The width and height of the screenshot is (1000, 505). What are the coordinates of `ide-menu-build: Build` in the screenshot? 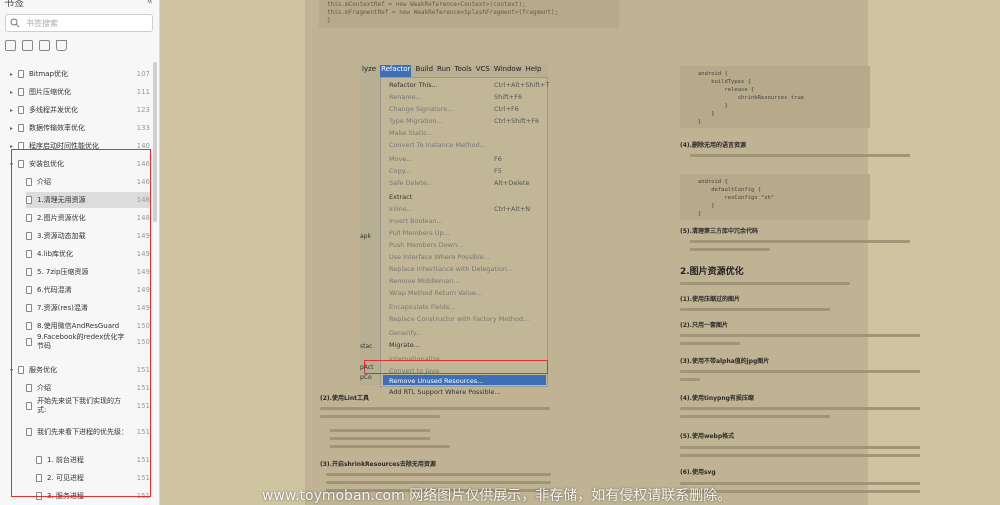 It's located at (424, 71).